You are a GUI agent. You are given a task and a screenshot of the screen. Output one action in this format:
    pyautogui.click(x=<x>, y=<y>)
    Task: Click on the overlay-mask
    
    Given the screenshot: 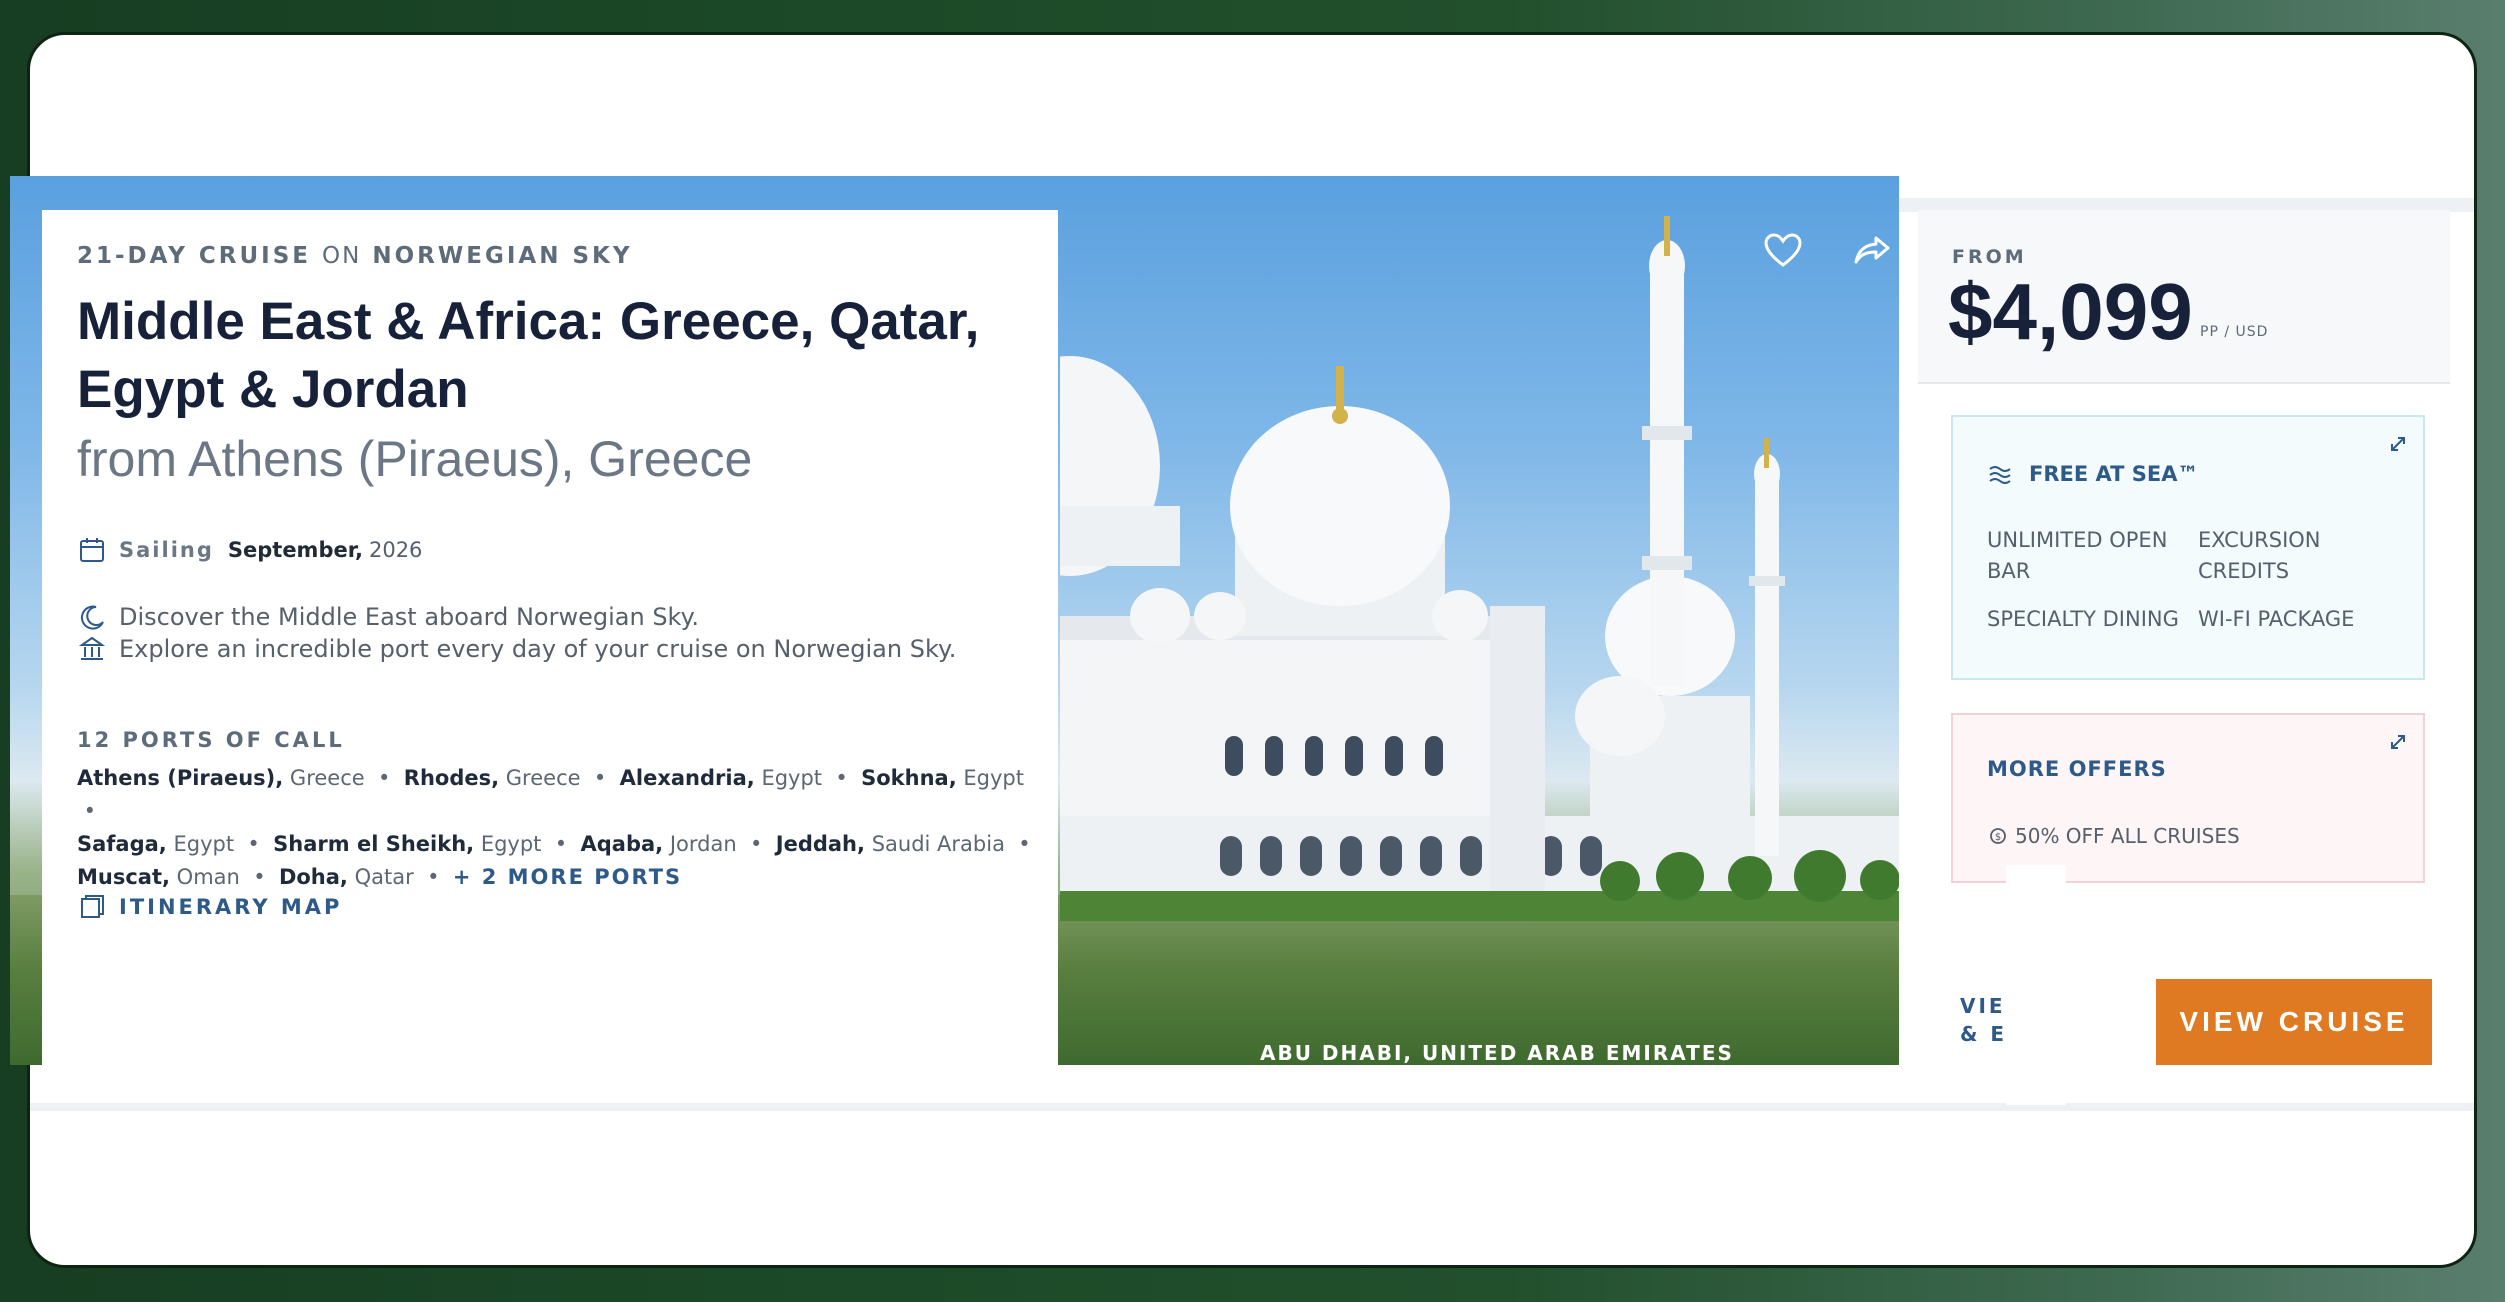 What is the action you would take?
    pyautogui.click(x=2036, y=985)
    